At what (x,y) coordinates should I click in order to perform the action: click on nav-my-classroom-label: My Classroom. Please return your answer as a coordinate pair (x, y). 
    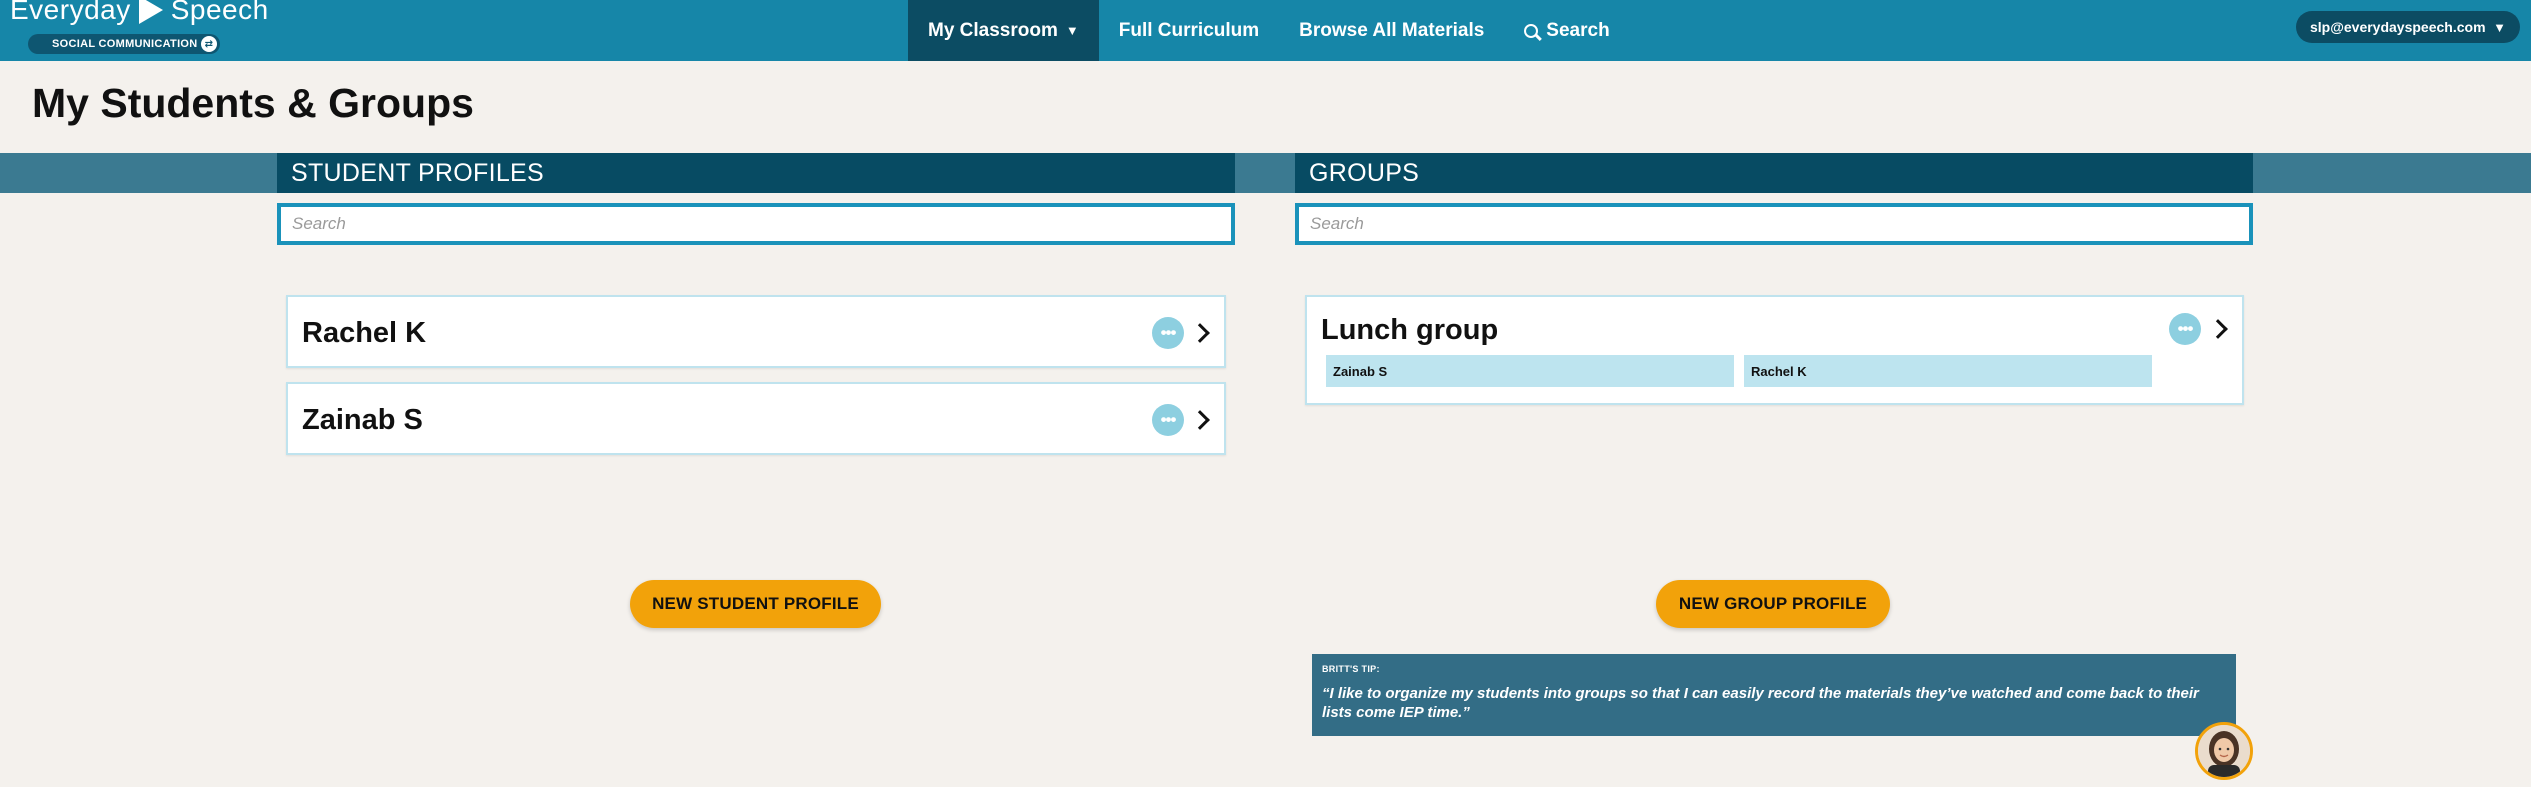
    Looking at the image, I should click on (993, 30).